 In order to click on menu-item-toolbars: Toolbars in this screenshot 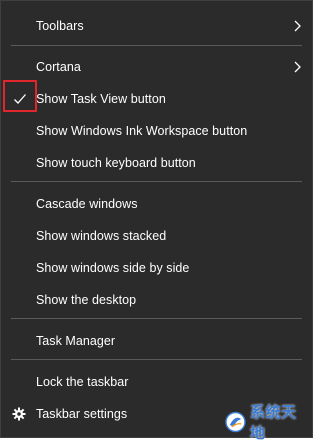, I will do `click(156, 26)`.